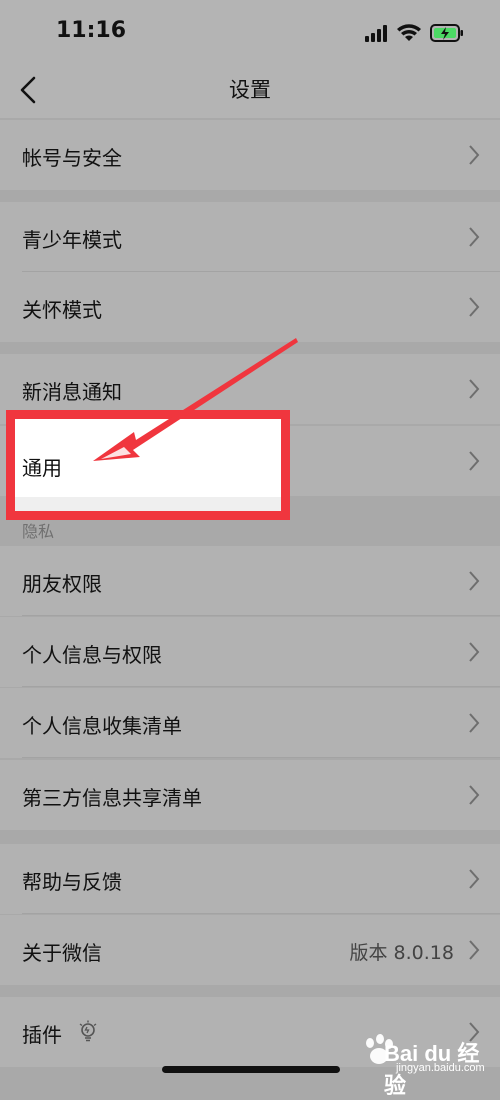 Image resolution: width=500 pixels, height=1100 pixels. I want to click on settings-row-third-party-sharing: 第三方信息共享清单, so click(250, 795).